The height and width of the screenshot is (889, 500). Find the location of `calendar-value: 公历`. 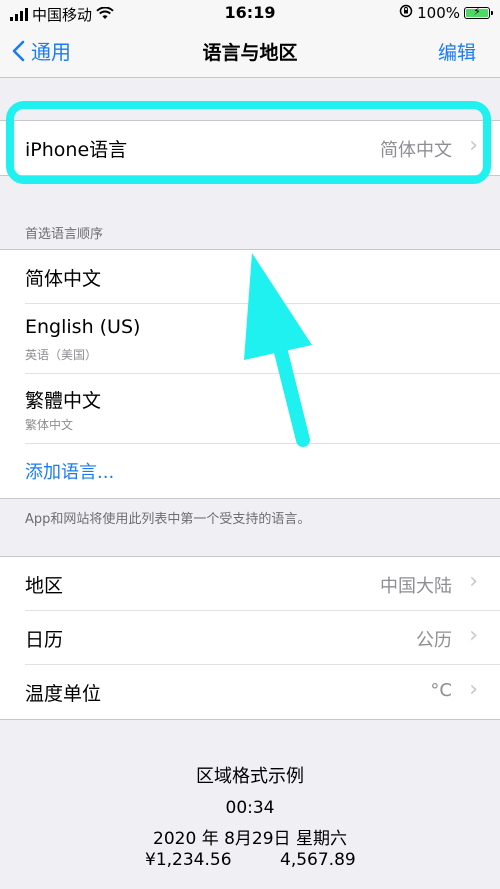

calendar-value: 公历 is located at coordinates (434, 640).